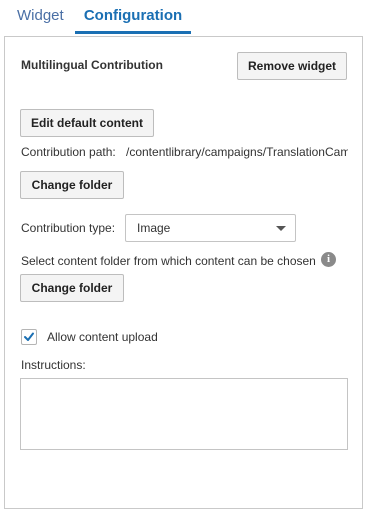  I want to click on contribution-type-value: Image, so click(154, 228).